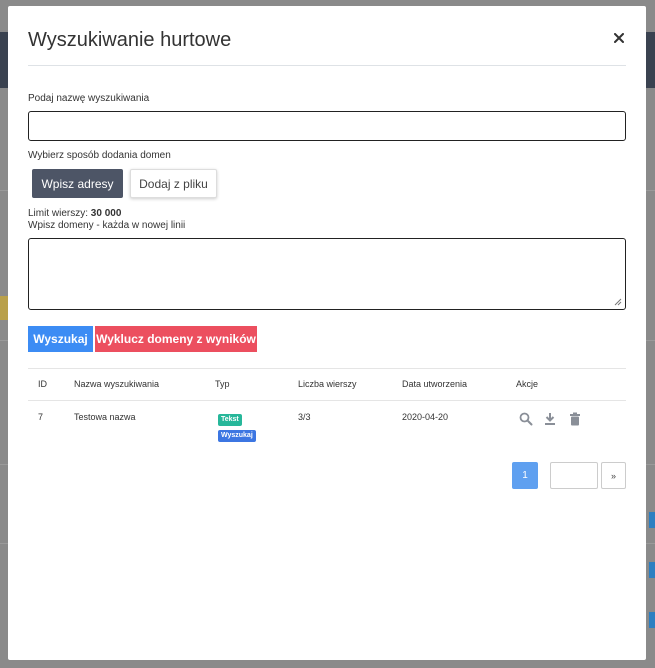 The width and height of the screenshot is (655, 668). I want to click on row-limit-text: Limit wierszy:, so click(59, 213).